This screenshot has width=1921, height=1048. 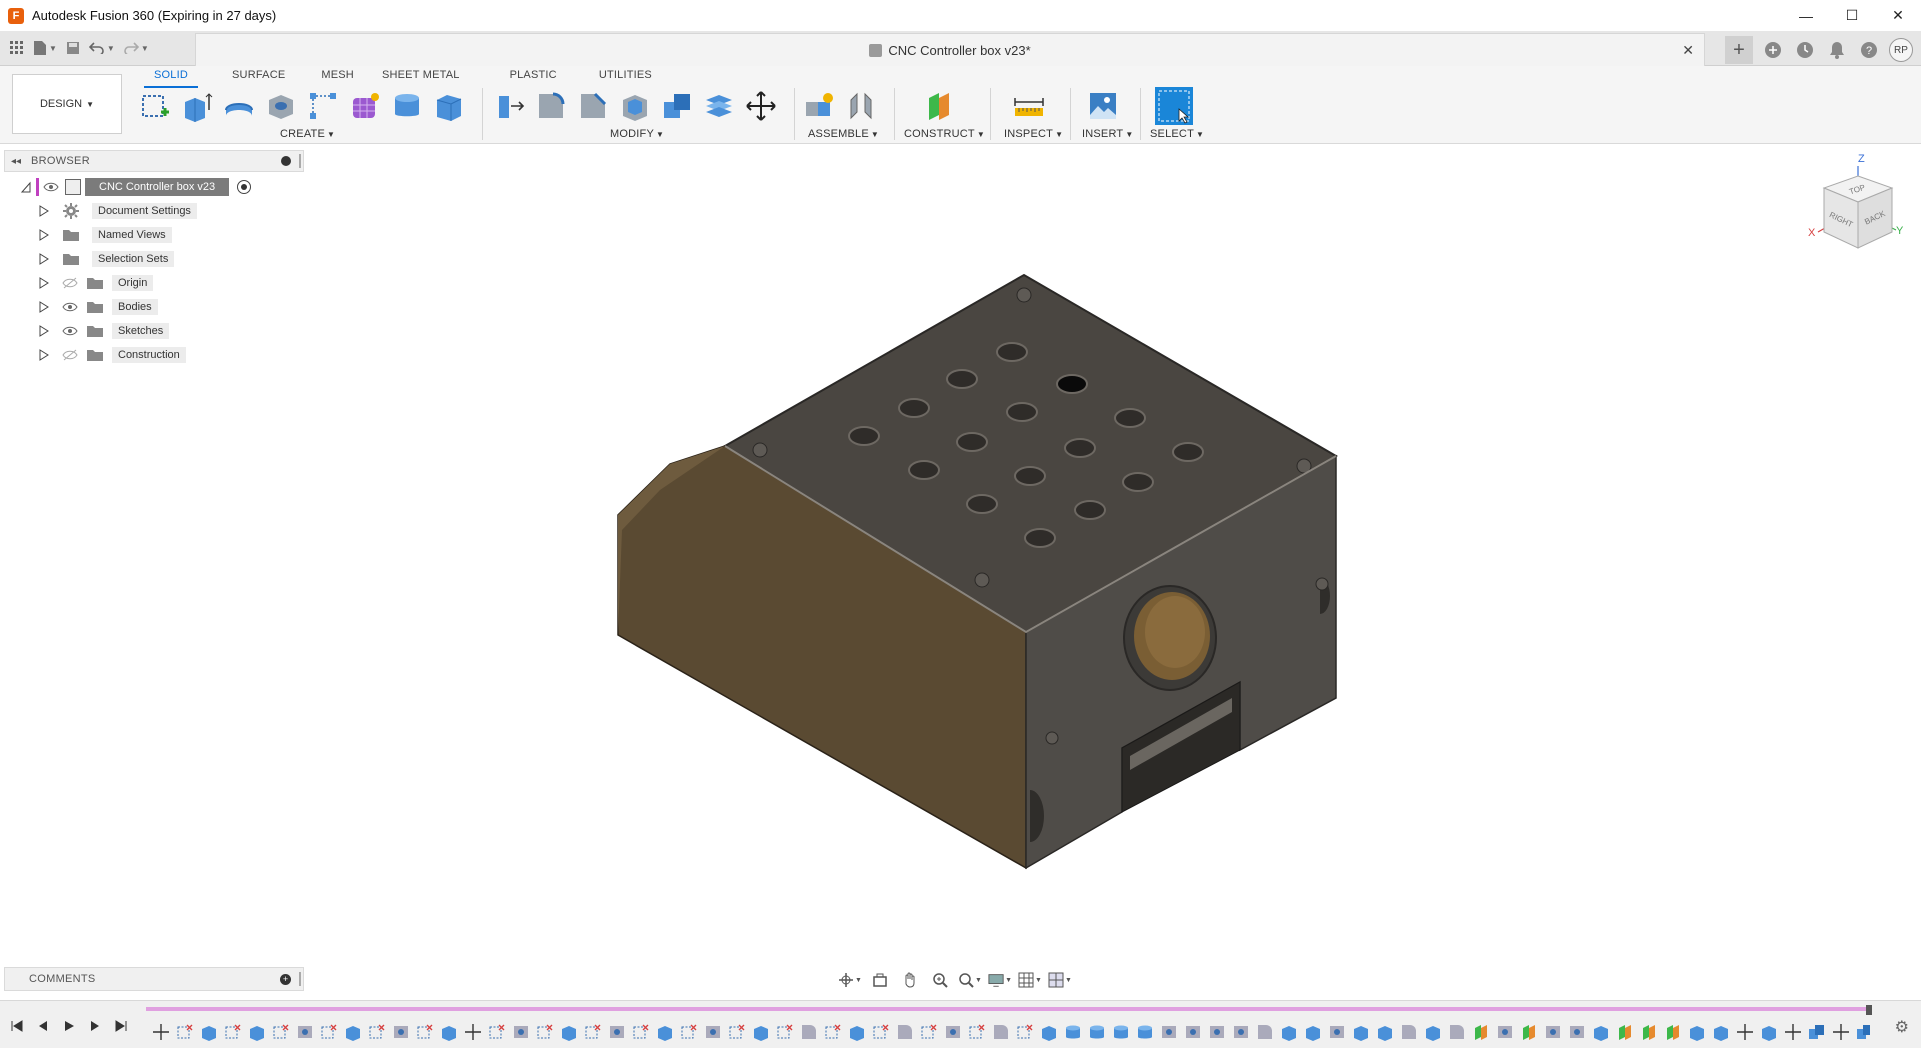 What do you see at coordinates (239, 106) in the screenshot?
I see `revolve-button` at bounding box center [239, 106].